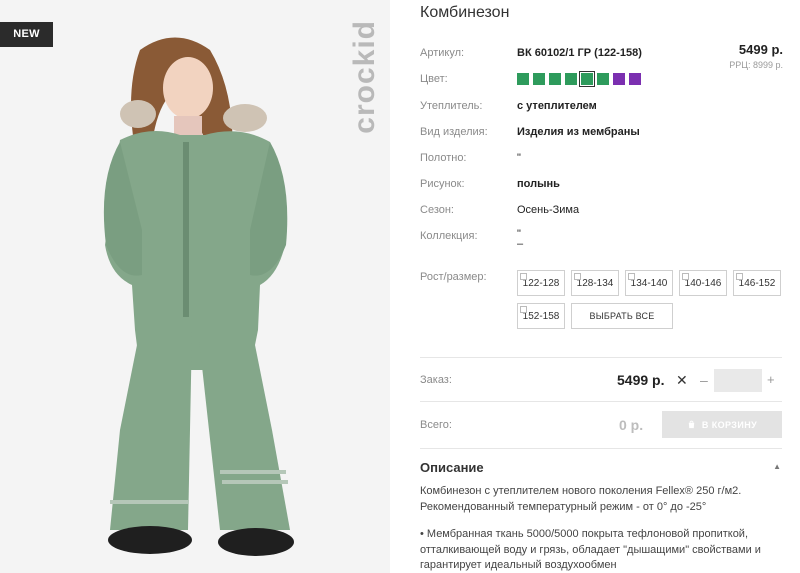 The image size is (800, 573). I want to click on cart-icon, so click(691, 424).